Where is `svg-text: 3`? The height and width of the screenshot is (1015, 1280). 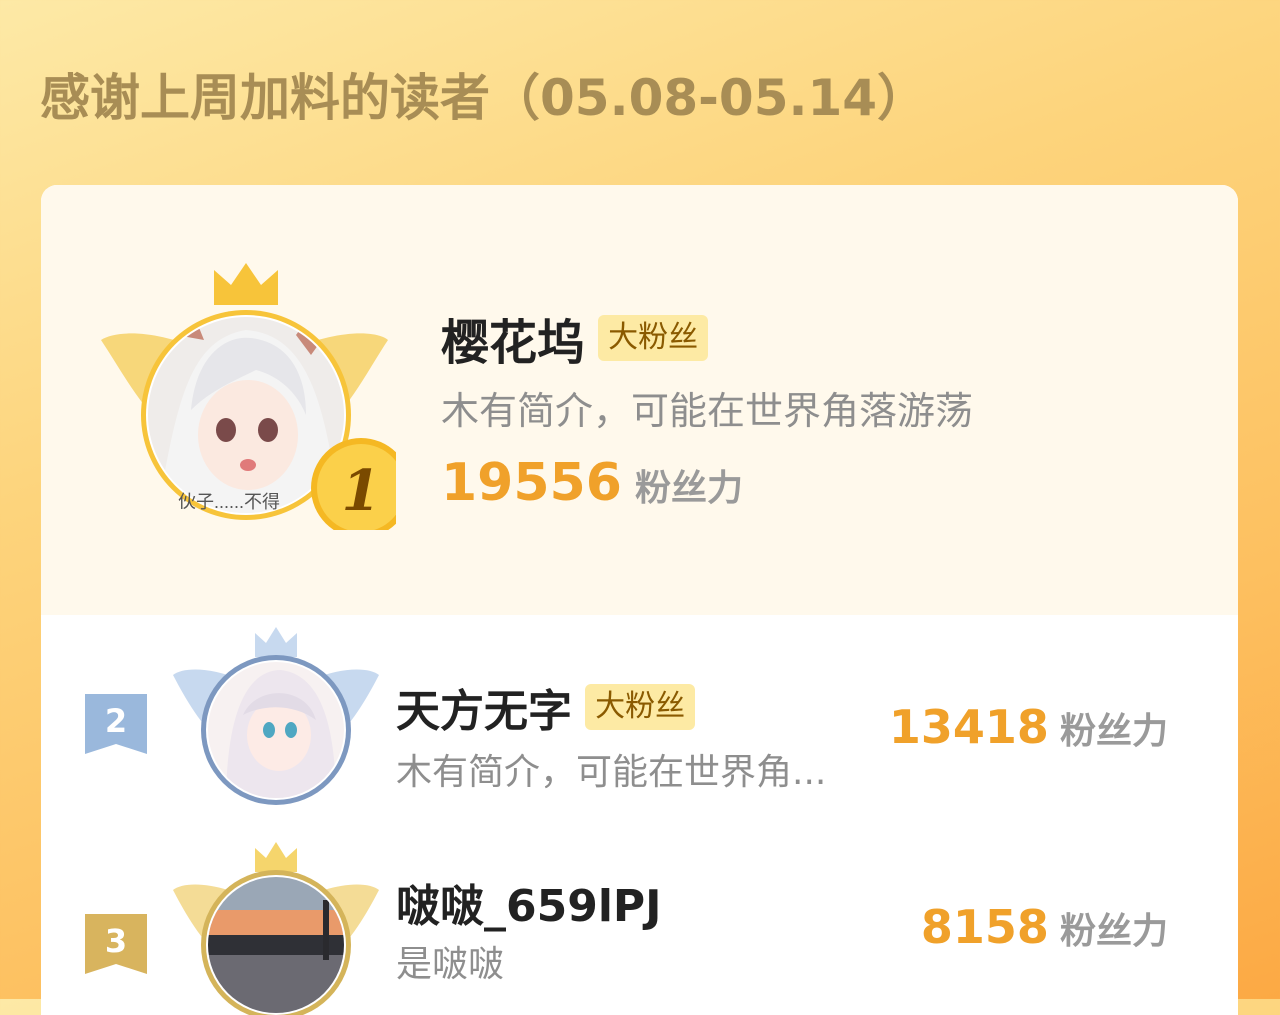 svg-text: 3 is located at coordinates (116, 941).